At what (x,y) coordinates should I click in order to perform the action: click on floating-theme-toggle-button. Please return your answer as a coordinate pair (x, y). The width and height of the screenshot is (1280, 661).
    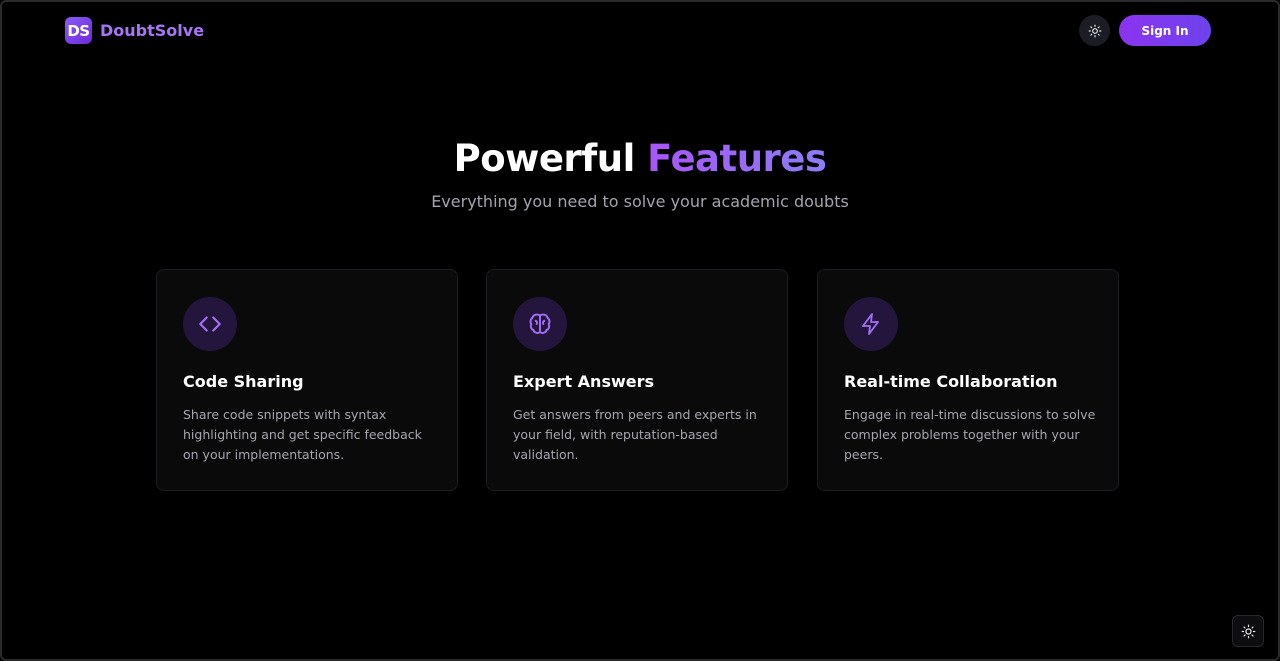
    Looking at the image, I should click on (1248, 631).